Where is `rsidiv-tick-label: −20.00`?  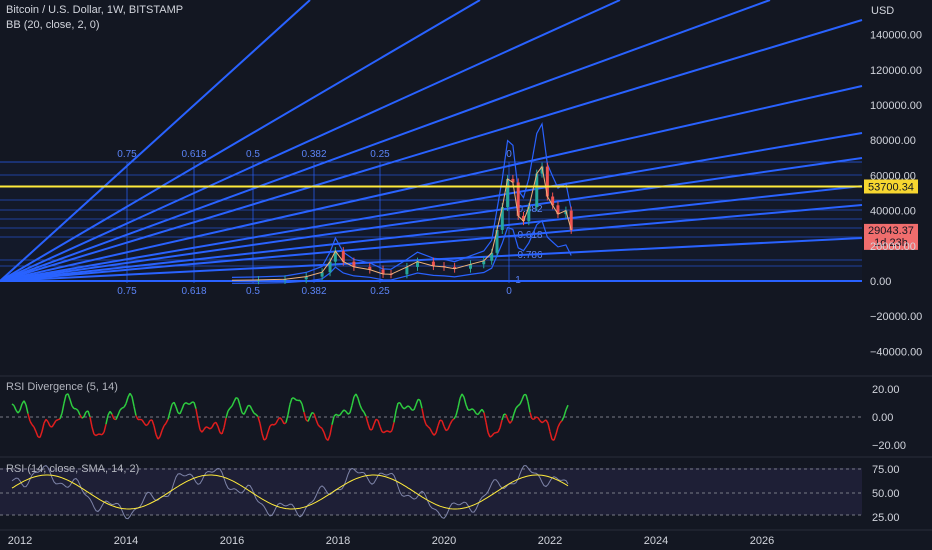
rsidiv-tick-label: −20.00 is located at coordinates (889, 446).